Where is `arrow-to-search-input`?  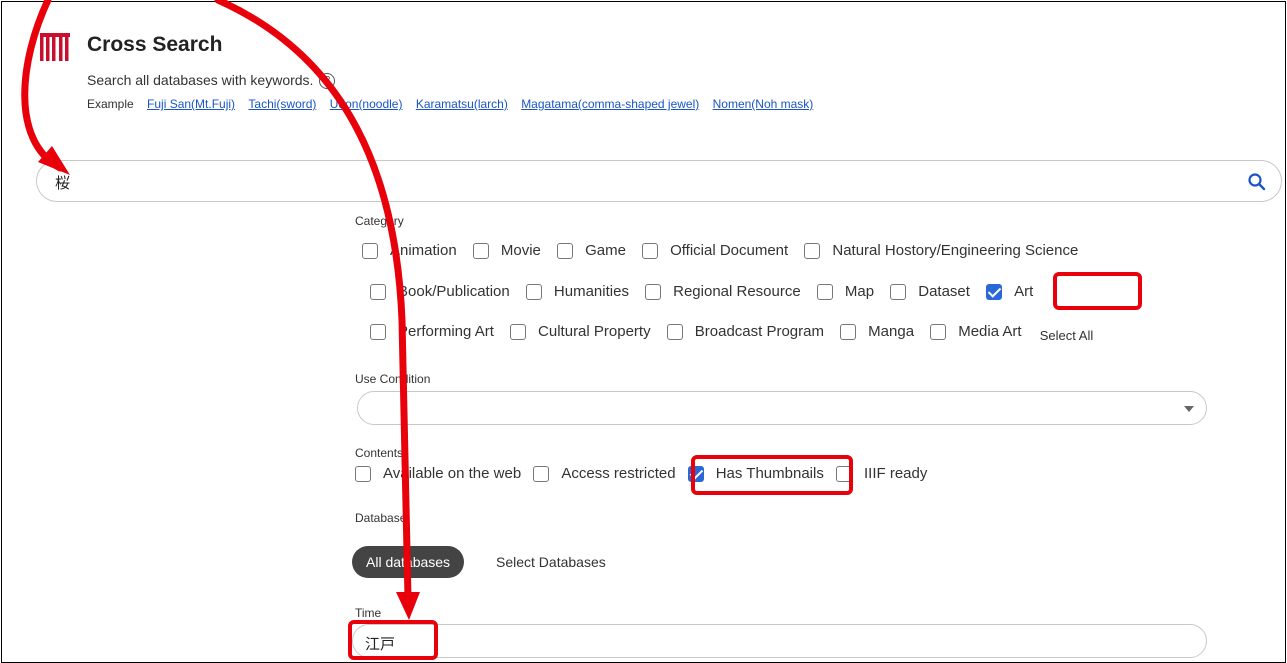 arrow-to-search-input is located at coordinates (42, 86).